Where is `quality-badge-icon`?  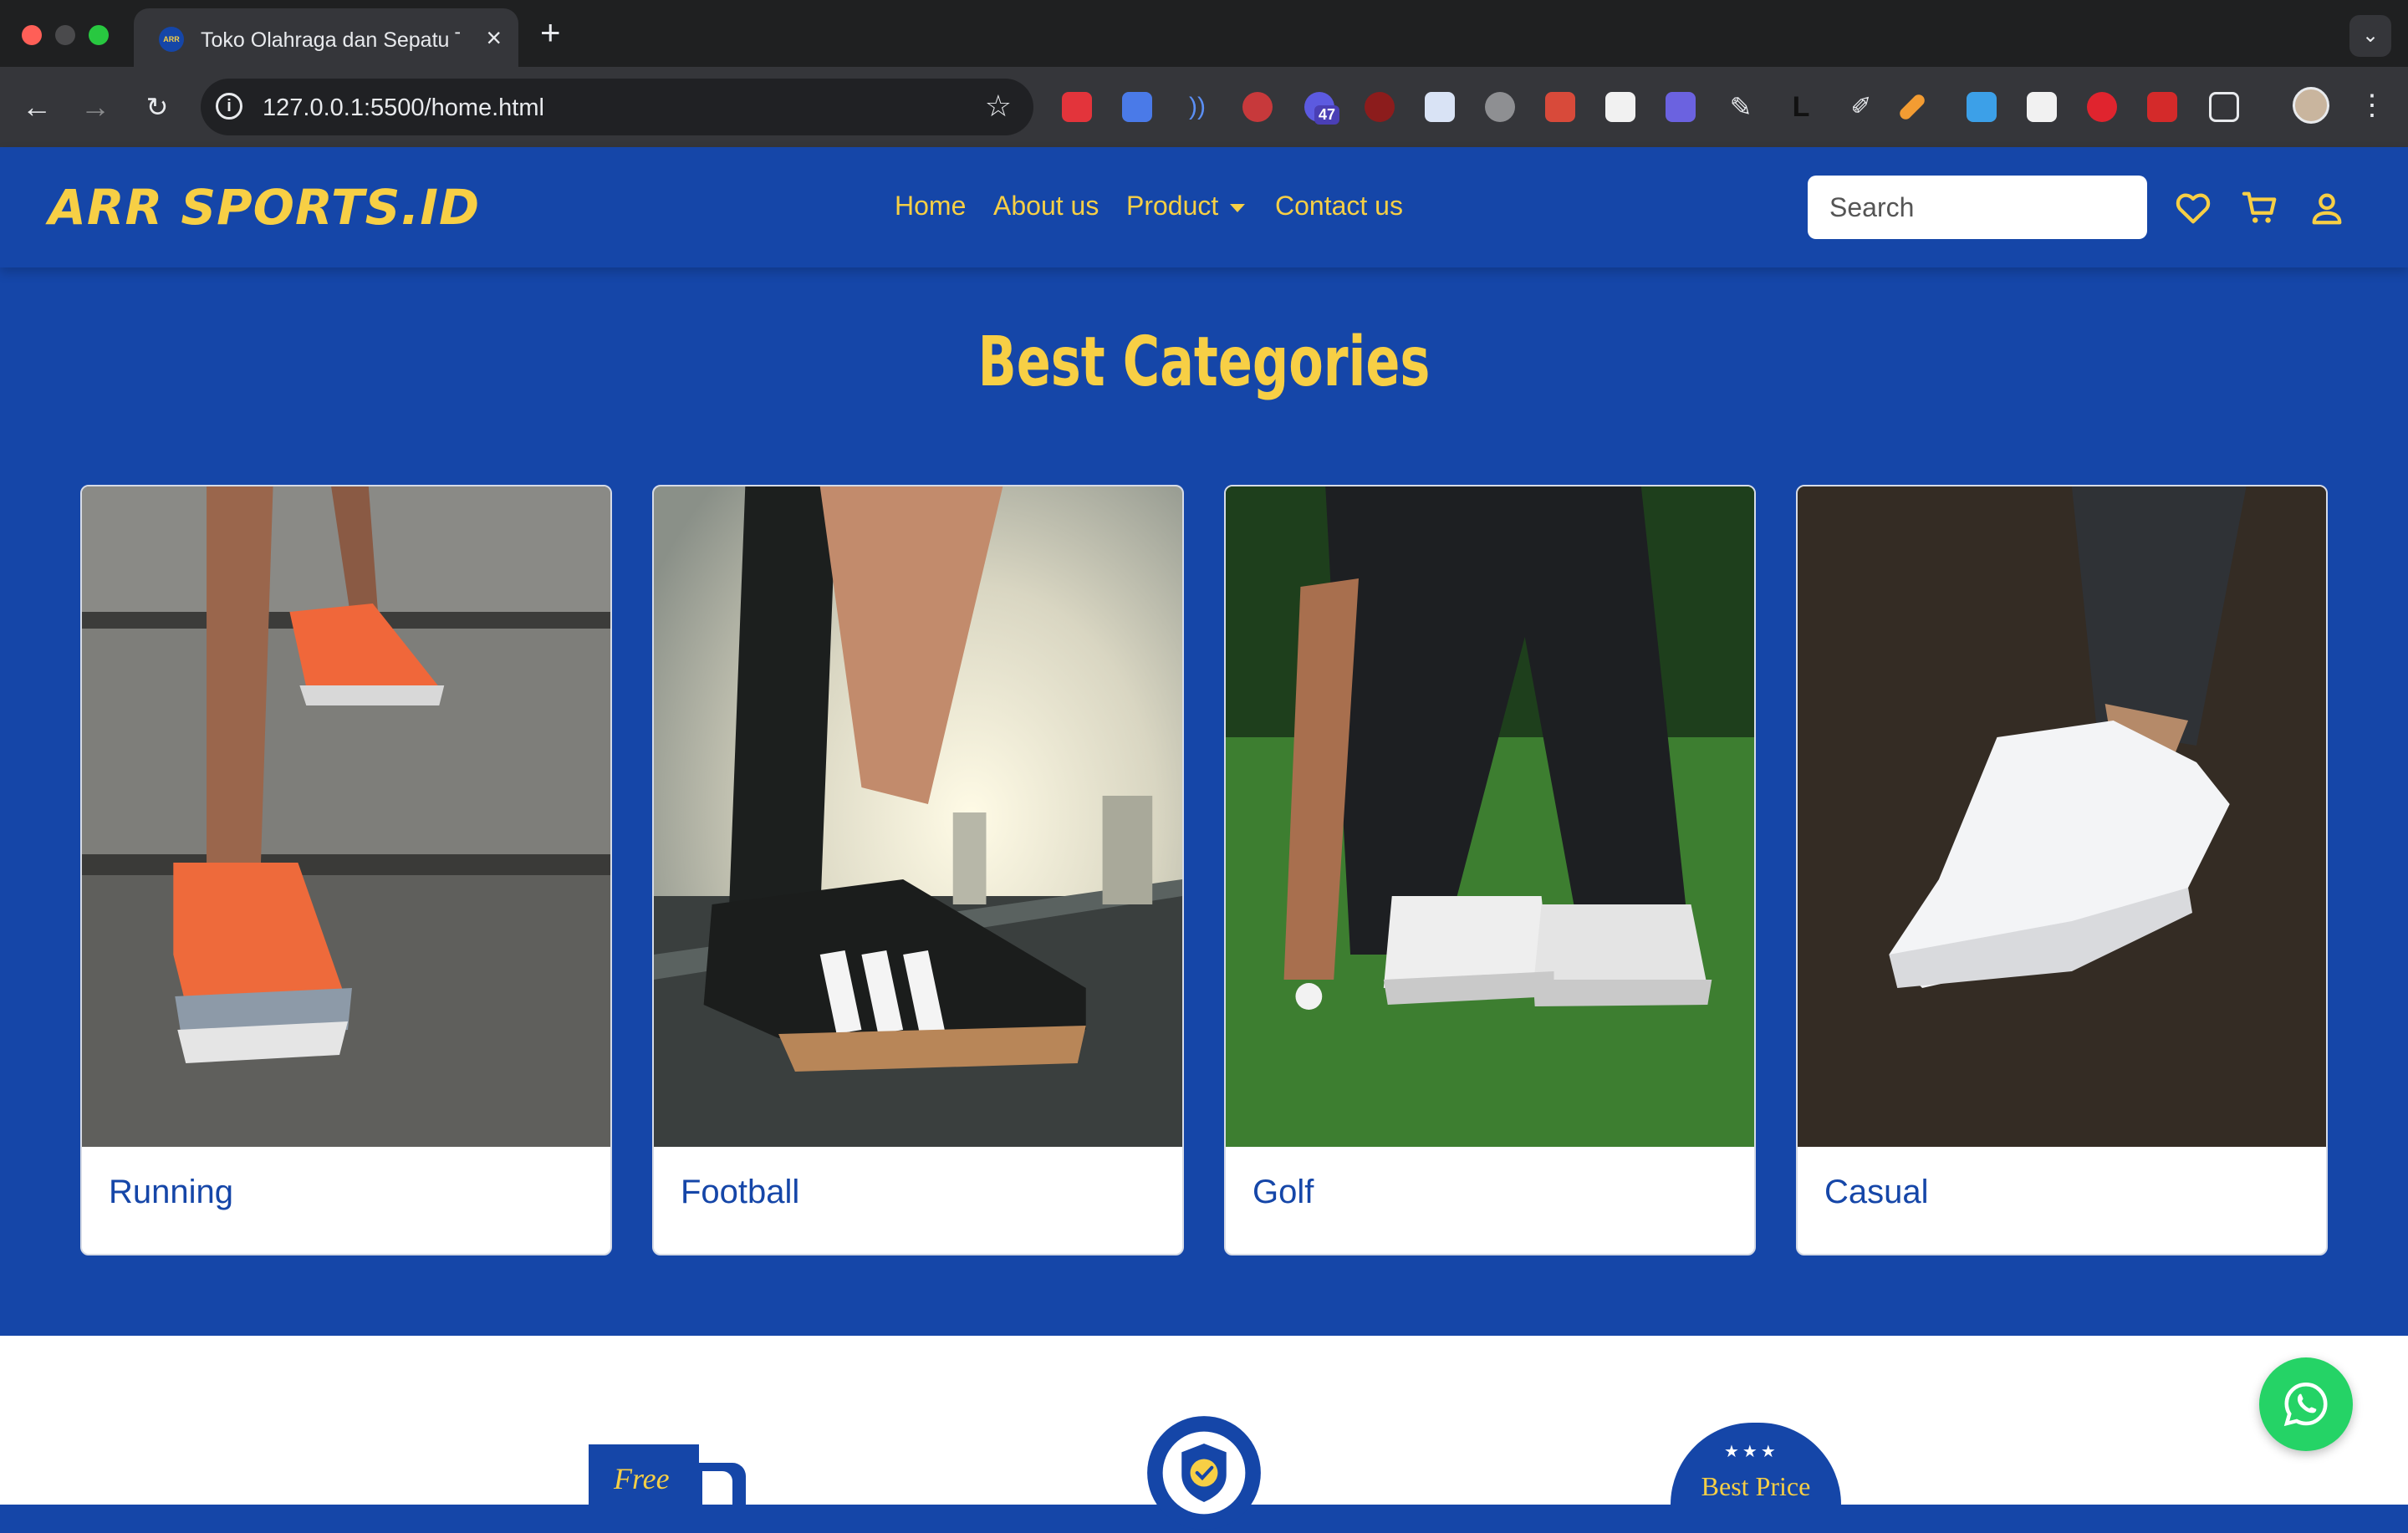
quality-badge-icon is located at coordinates (1204, 1473).